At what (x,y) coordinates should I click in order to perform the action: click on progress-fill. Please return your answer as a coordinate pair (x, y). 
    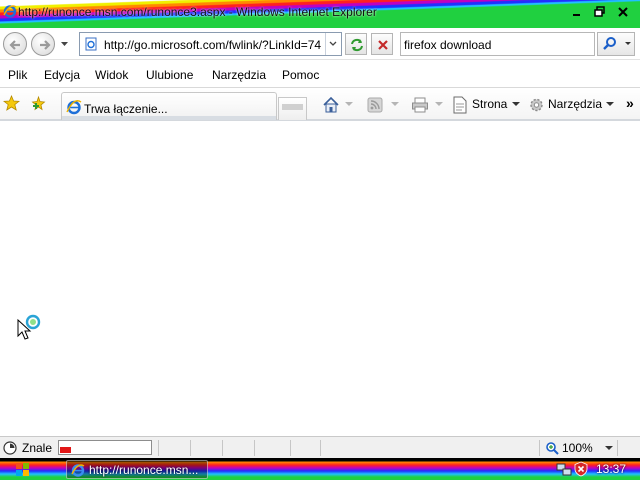
    Looking at the image, I should click on (65, 447).